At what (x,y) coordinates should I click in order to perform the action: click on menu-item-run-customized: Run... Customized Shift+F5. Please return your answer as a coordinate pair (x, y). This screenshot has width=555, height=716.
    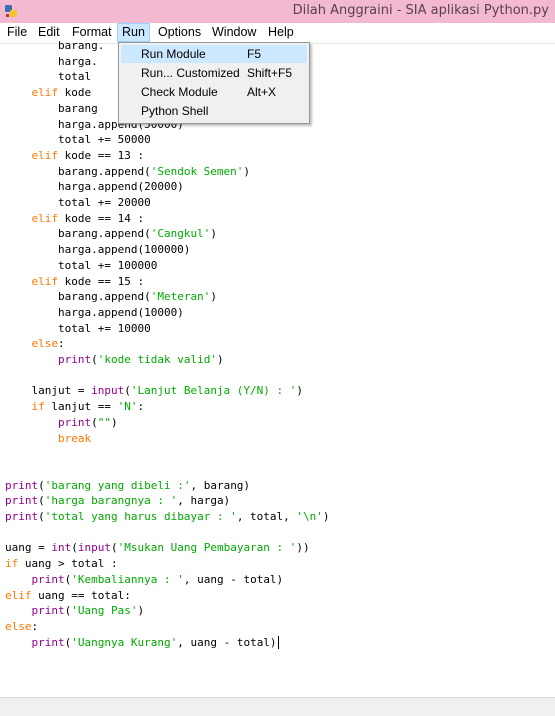
    Looking at the image, I should click on (214, 73).